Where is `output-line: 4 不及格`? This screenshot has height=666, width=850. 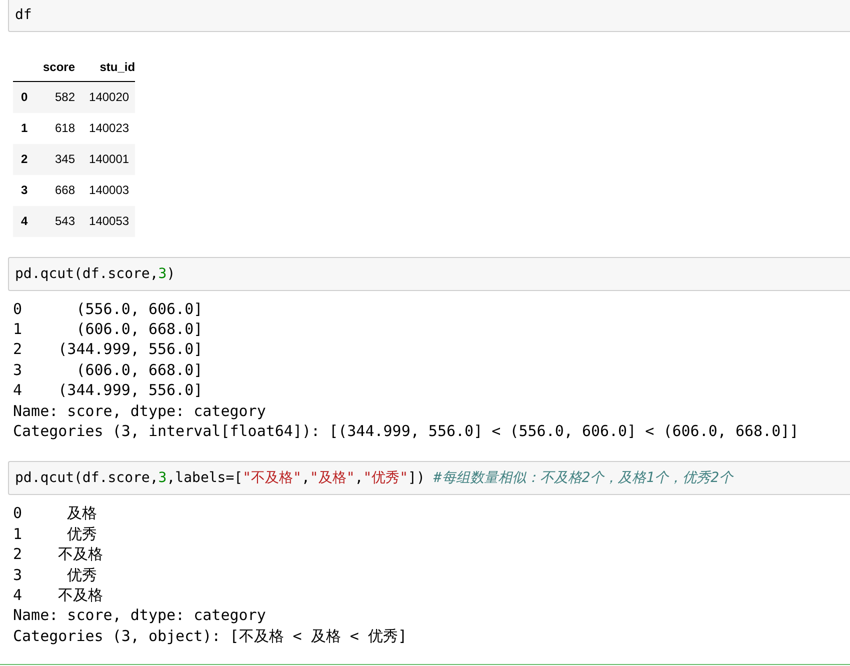
output-line: 4 不及格 is located at coordinates (58, 595).